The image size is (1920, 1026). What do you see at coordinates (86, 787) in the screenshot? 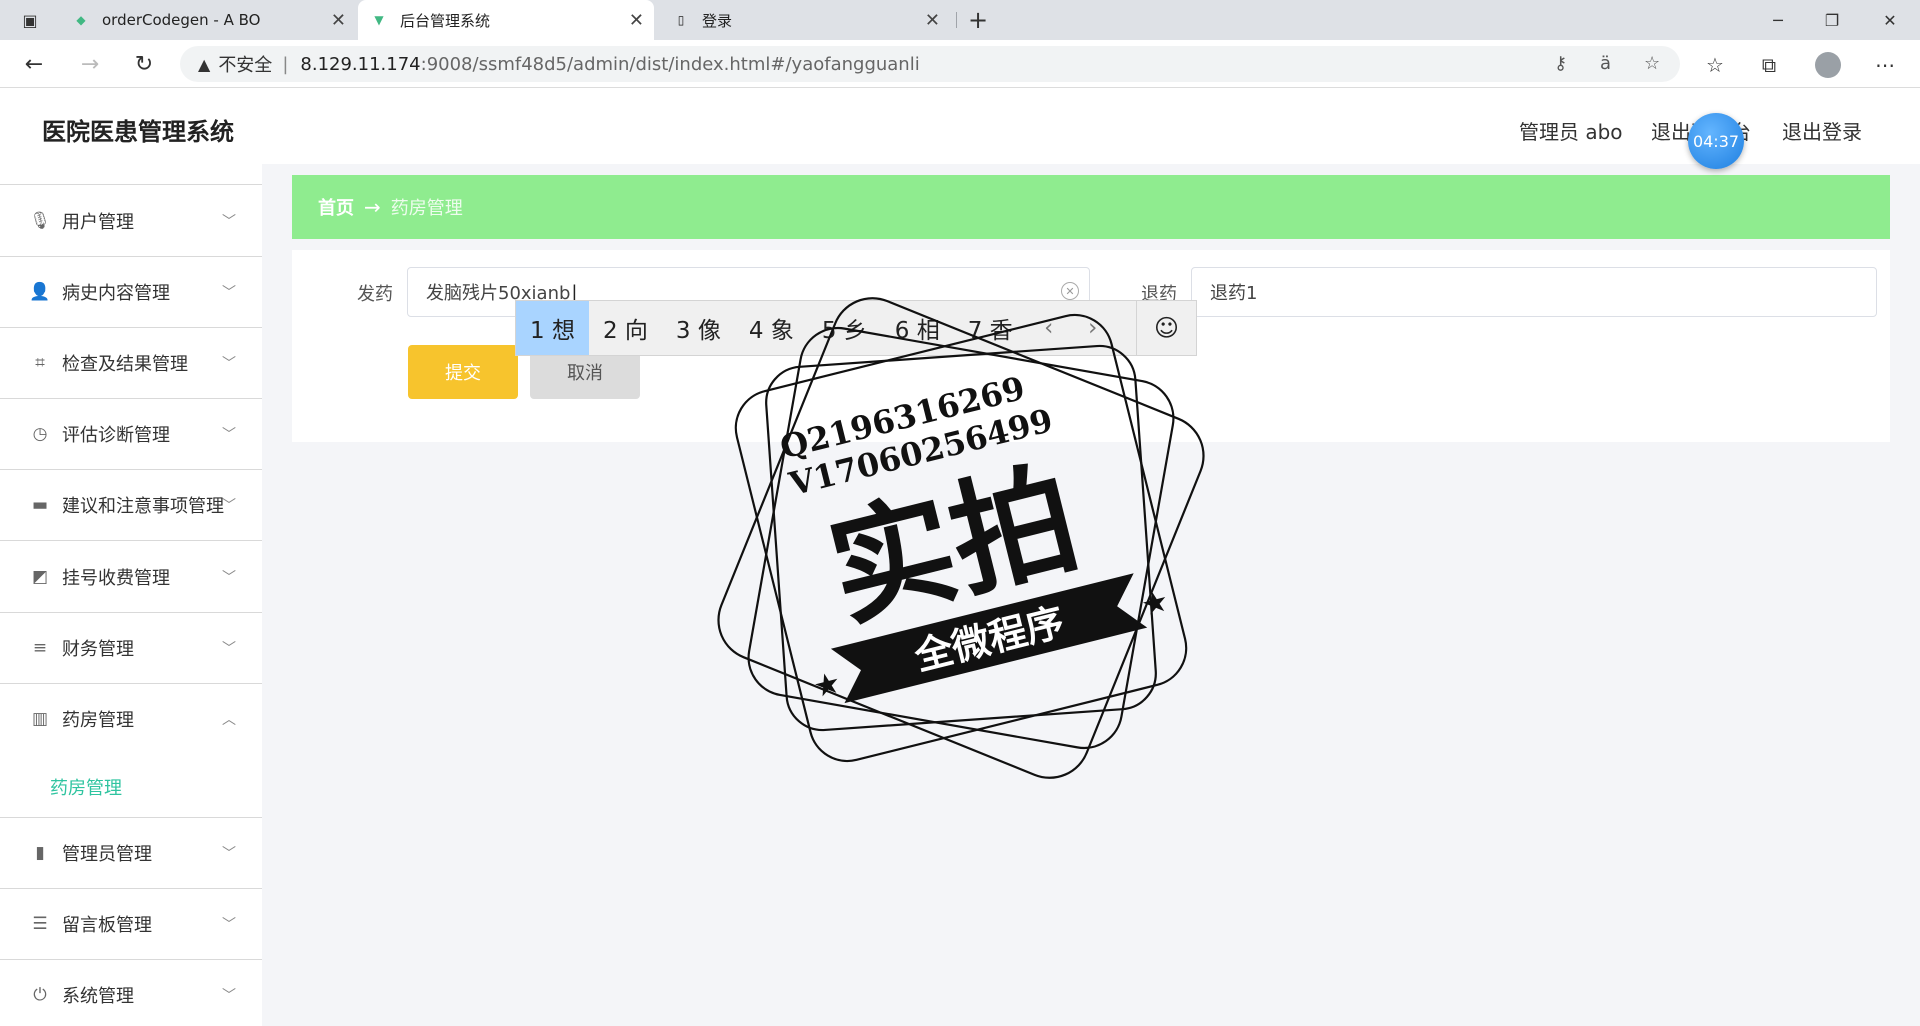
I see `sidebar-subitem-pharmacy: 药房管理` at bounding box center [86, 787].